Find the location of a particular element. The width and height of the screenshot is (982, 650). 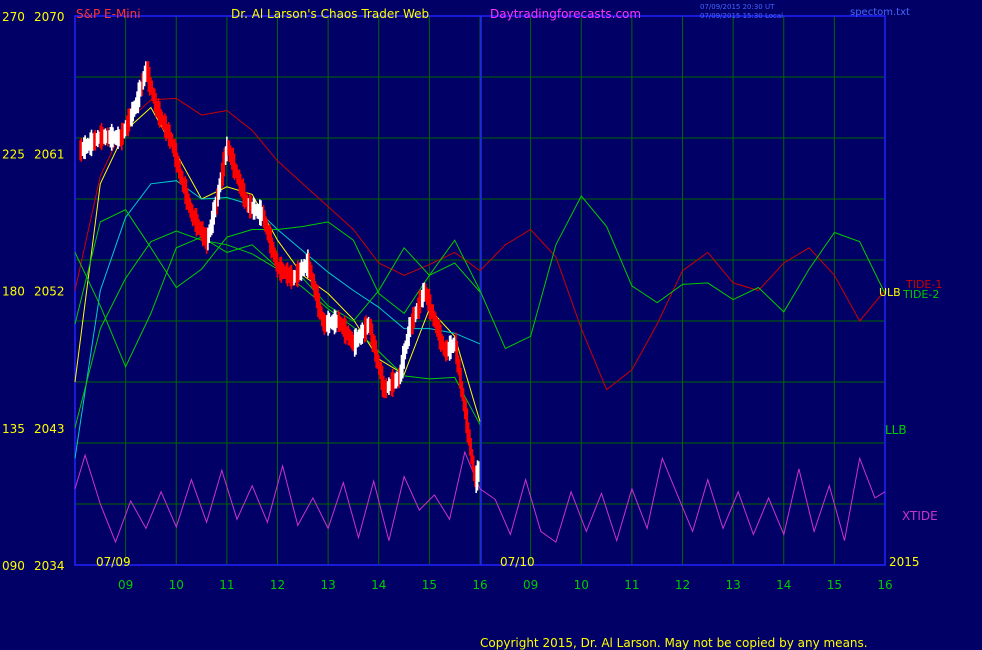

tide2-label: TIDE-2 is located at coordinates (920, 294).